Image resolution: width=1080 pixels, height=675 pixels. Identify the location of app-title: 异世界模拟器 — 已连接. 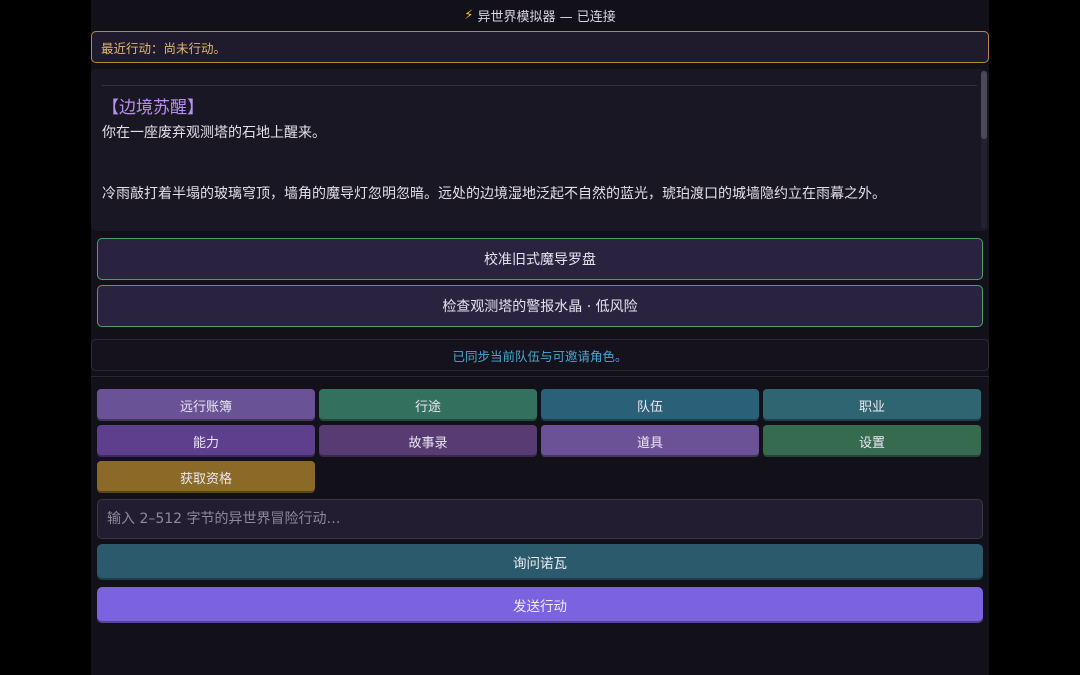
(546, 17).